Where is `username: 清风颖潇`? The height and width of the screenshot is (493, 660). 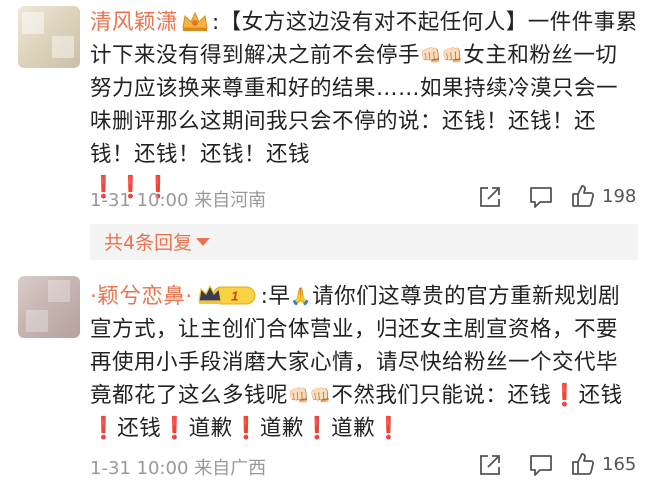
username: 清风颖潇 is located at coordinates (134, 22).